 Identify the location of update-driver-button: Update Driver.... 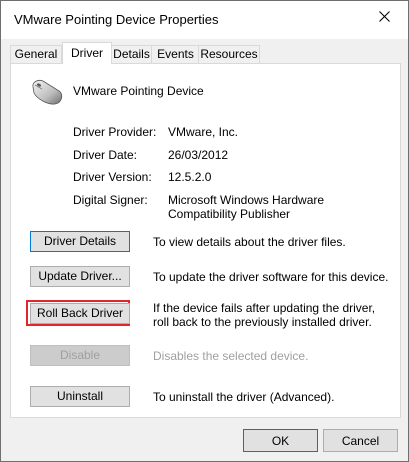
(80, 276).